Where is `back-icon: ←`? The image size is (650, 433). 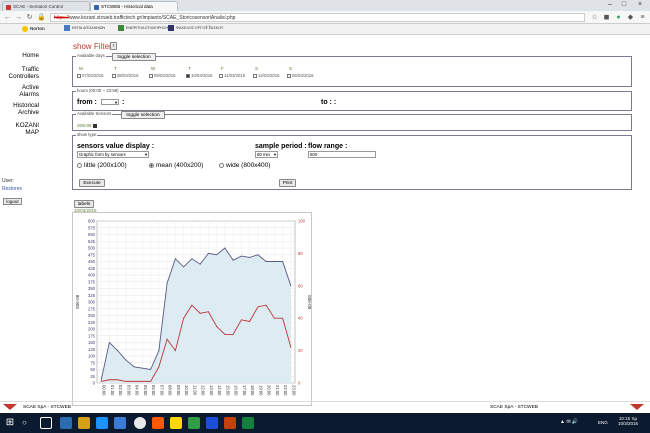 back-icon: ← is located at coordinates (7, 17).